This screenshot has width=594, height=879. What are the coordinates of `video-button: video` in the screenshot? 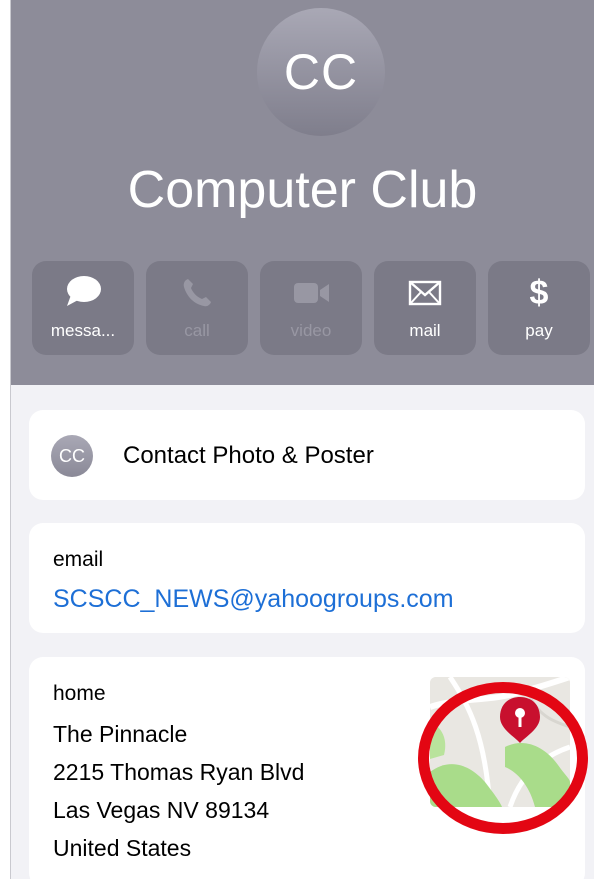 It's located at (311, 308).